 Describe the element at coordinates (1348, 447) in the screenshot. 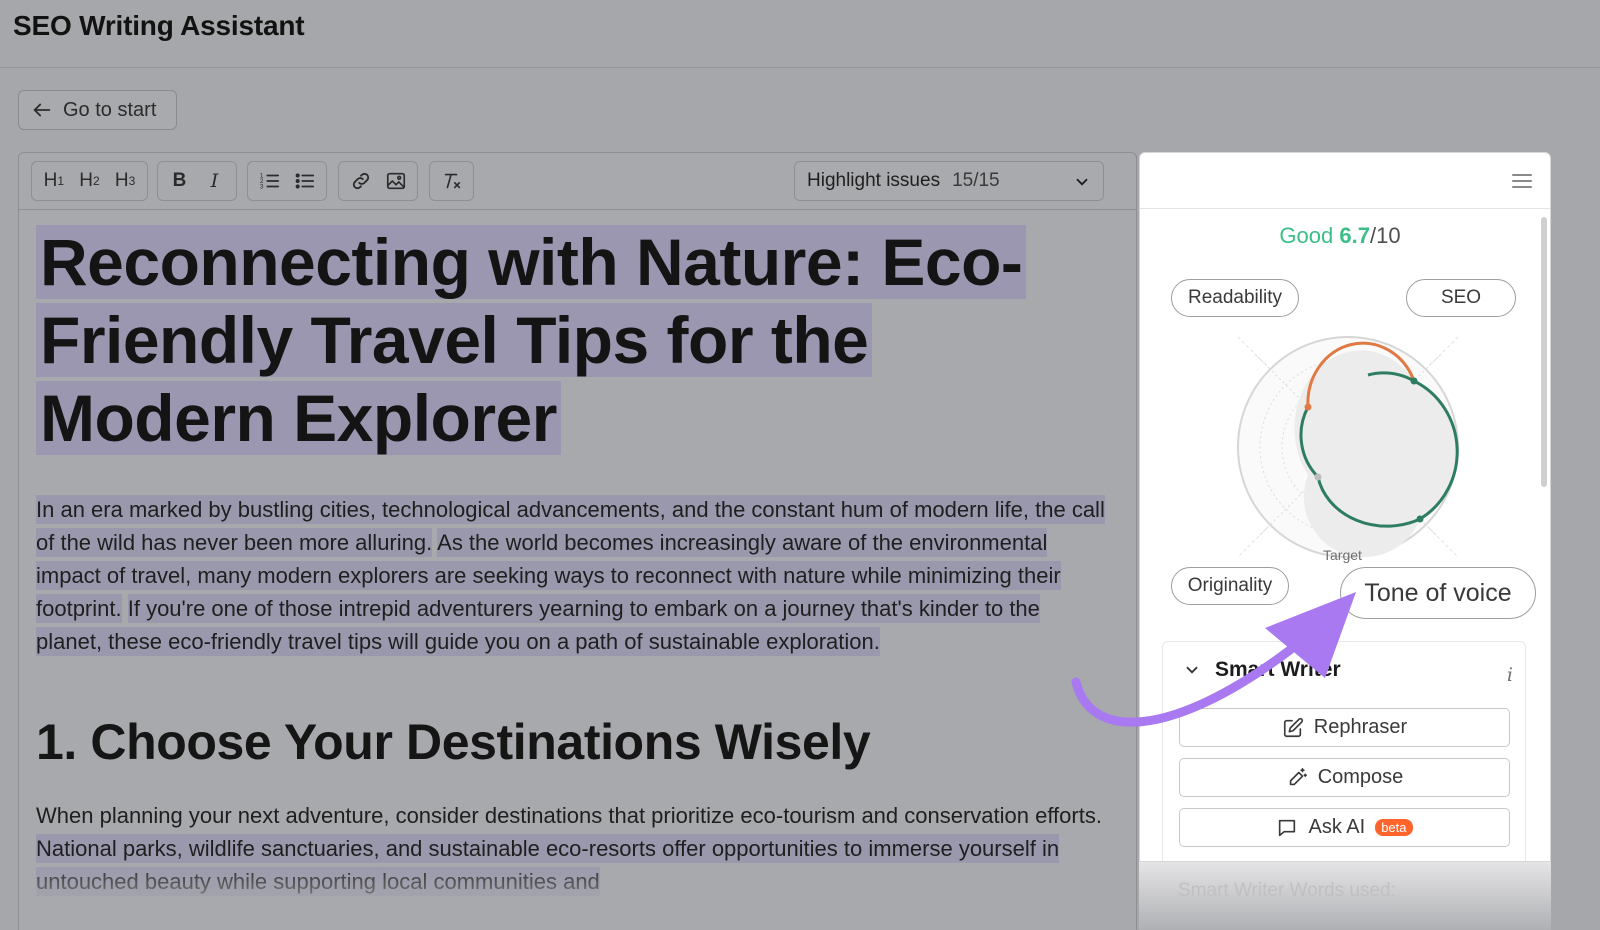

I see `score-radar-chart` at that location.